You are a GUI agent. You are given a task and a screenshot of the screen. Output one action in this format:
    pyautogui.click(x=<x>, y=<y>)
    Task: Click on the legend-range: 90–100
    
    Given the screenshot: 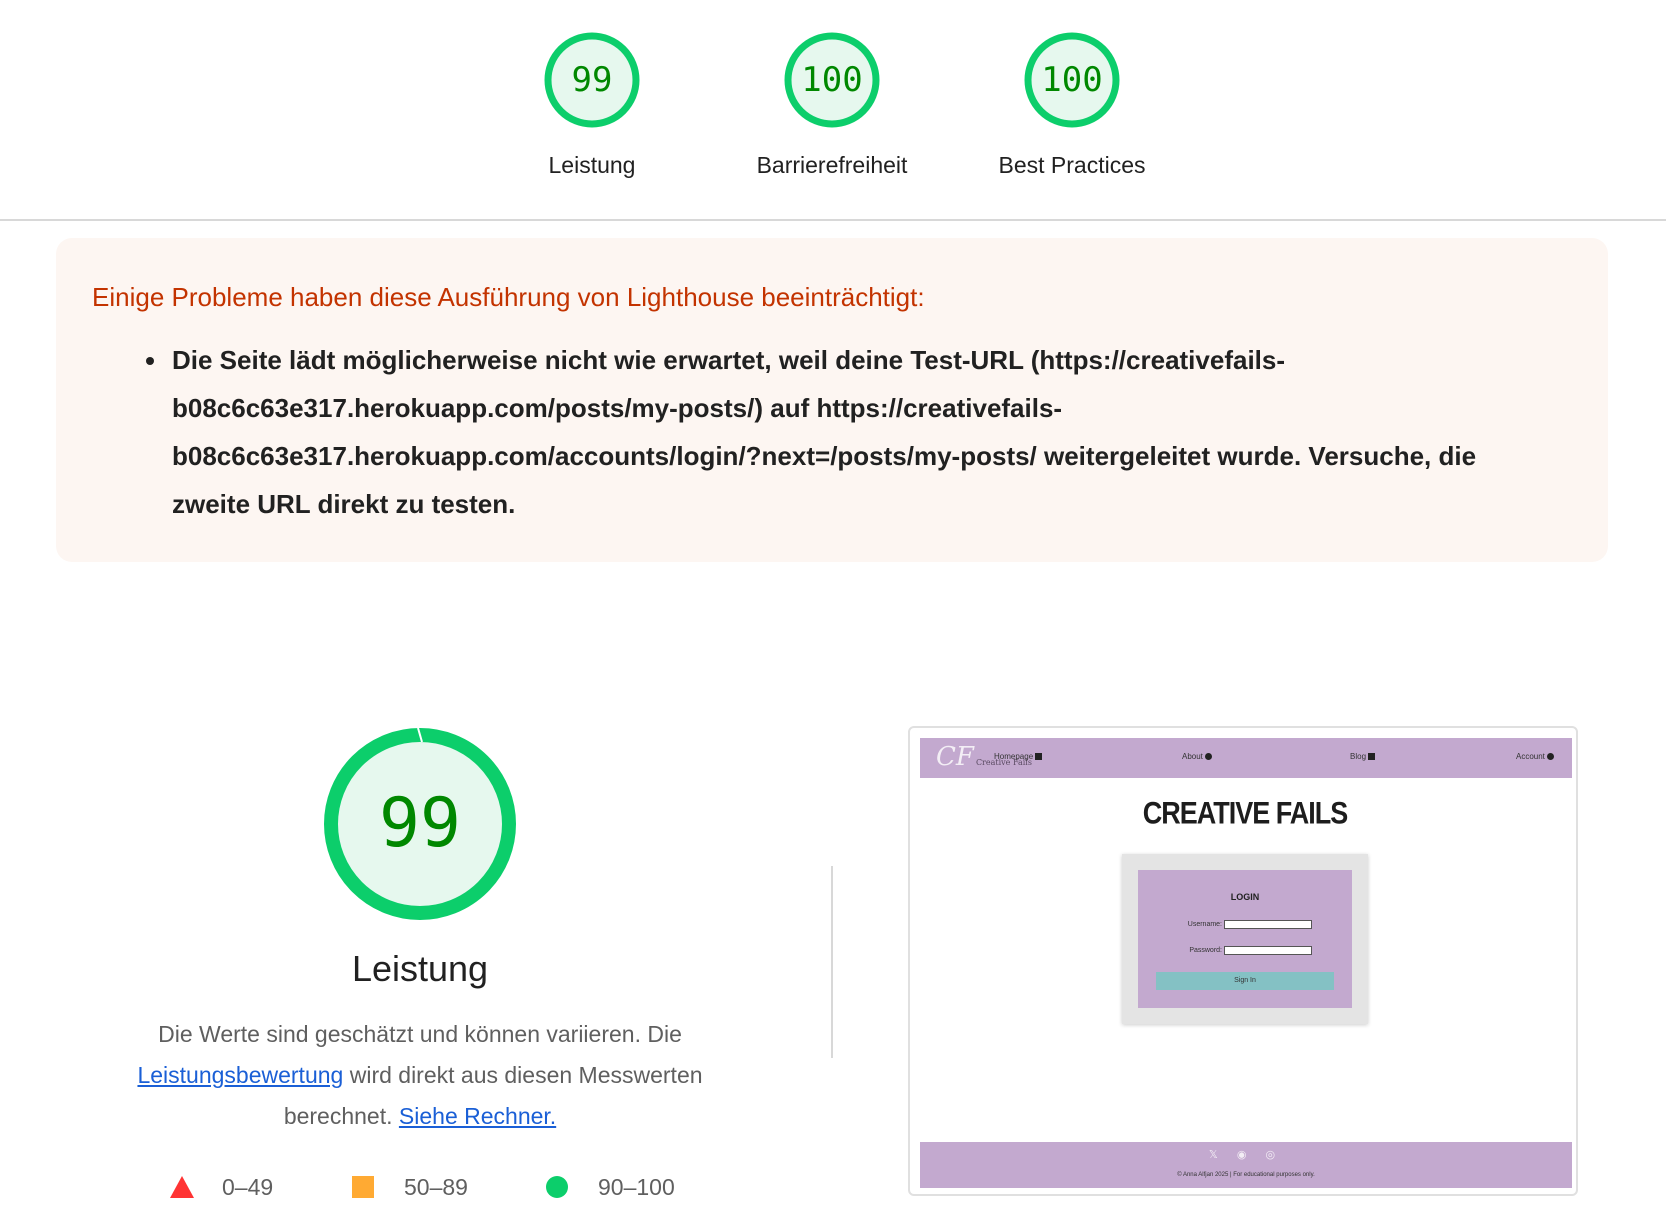 What is the action you would take?
    pyautogui.click(x=636, y=1187)
    